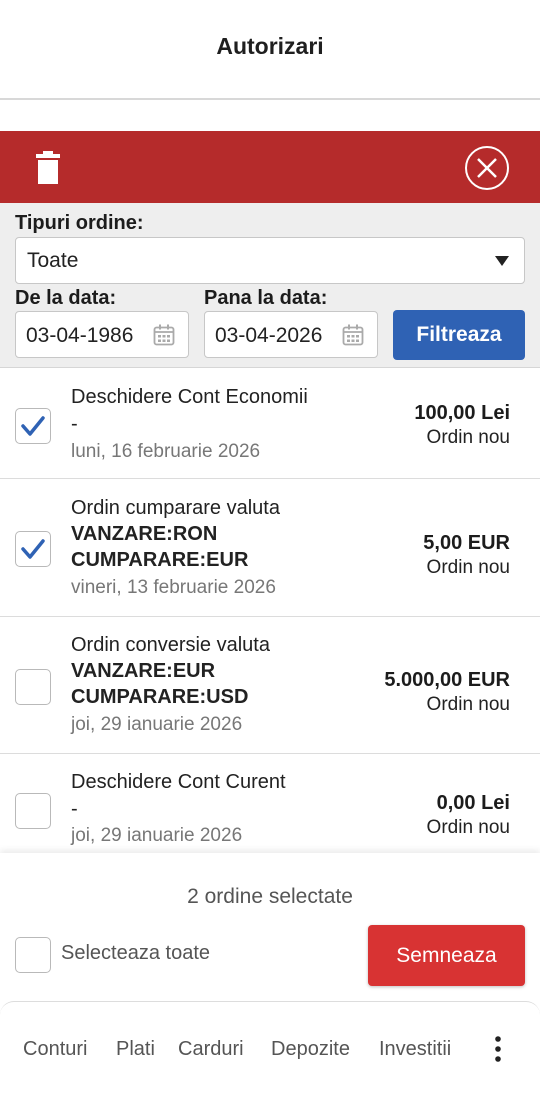 This screenshot has height=1093, width=540. What do you see at coordinates (175, 508) in the screenshot?
I see `order-title: Ordin cumparare valuta` at bounding box center [175, 508].